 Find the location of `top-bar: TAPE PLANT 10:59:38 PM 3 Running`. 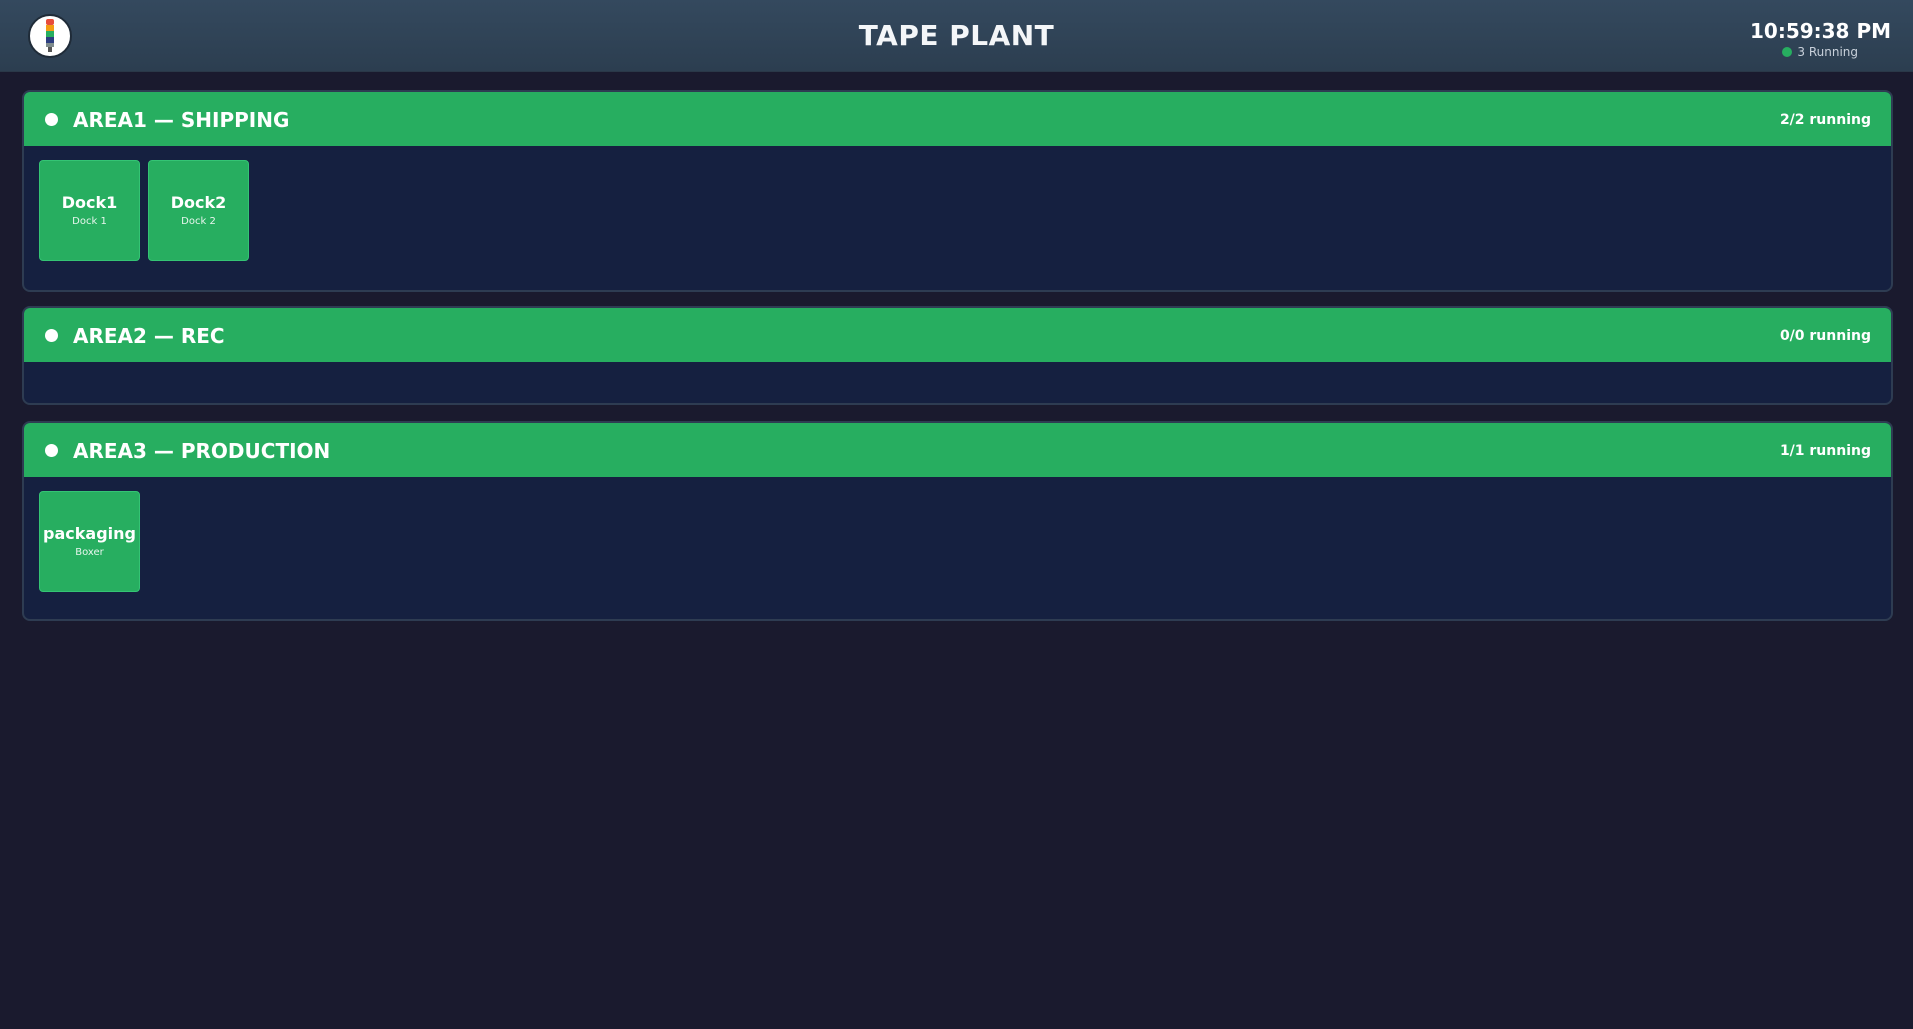

top-bar: TAPE PLANT 10:59:38 PM 3 Running is located at coordinates (956, 36).